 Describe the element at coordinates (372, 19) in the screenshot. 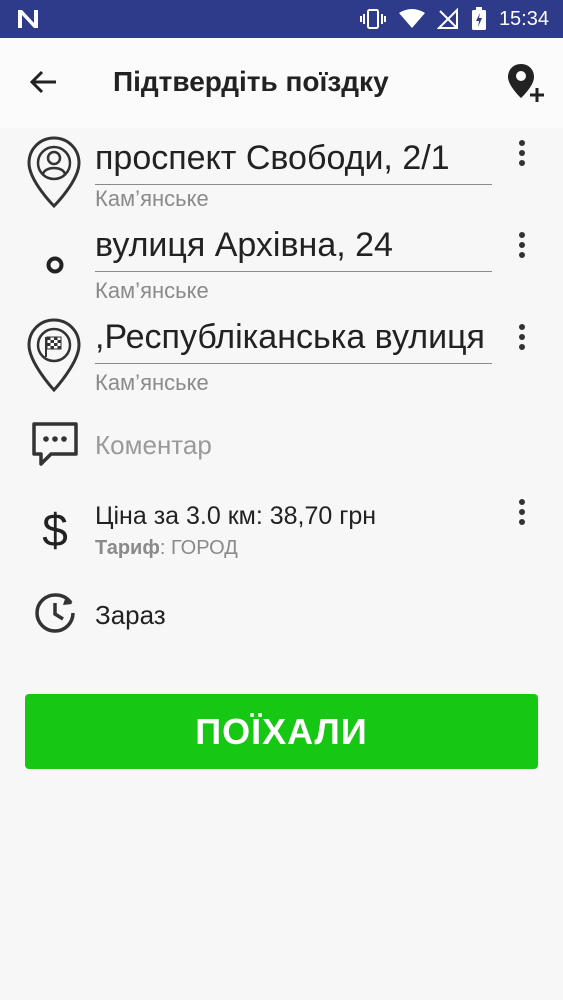

I see `vibrate-icon` at that location.